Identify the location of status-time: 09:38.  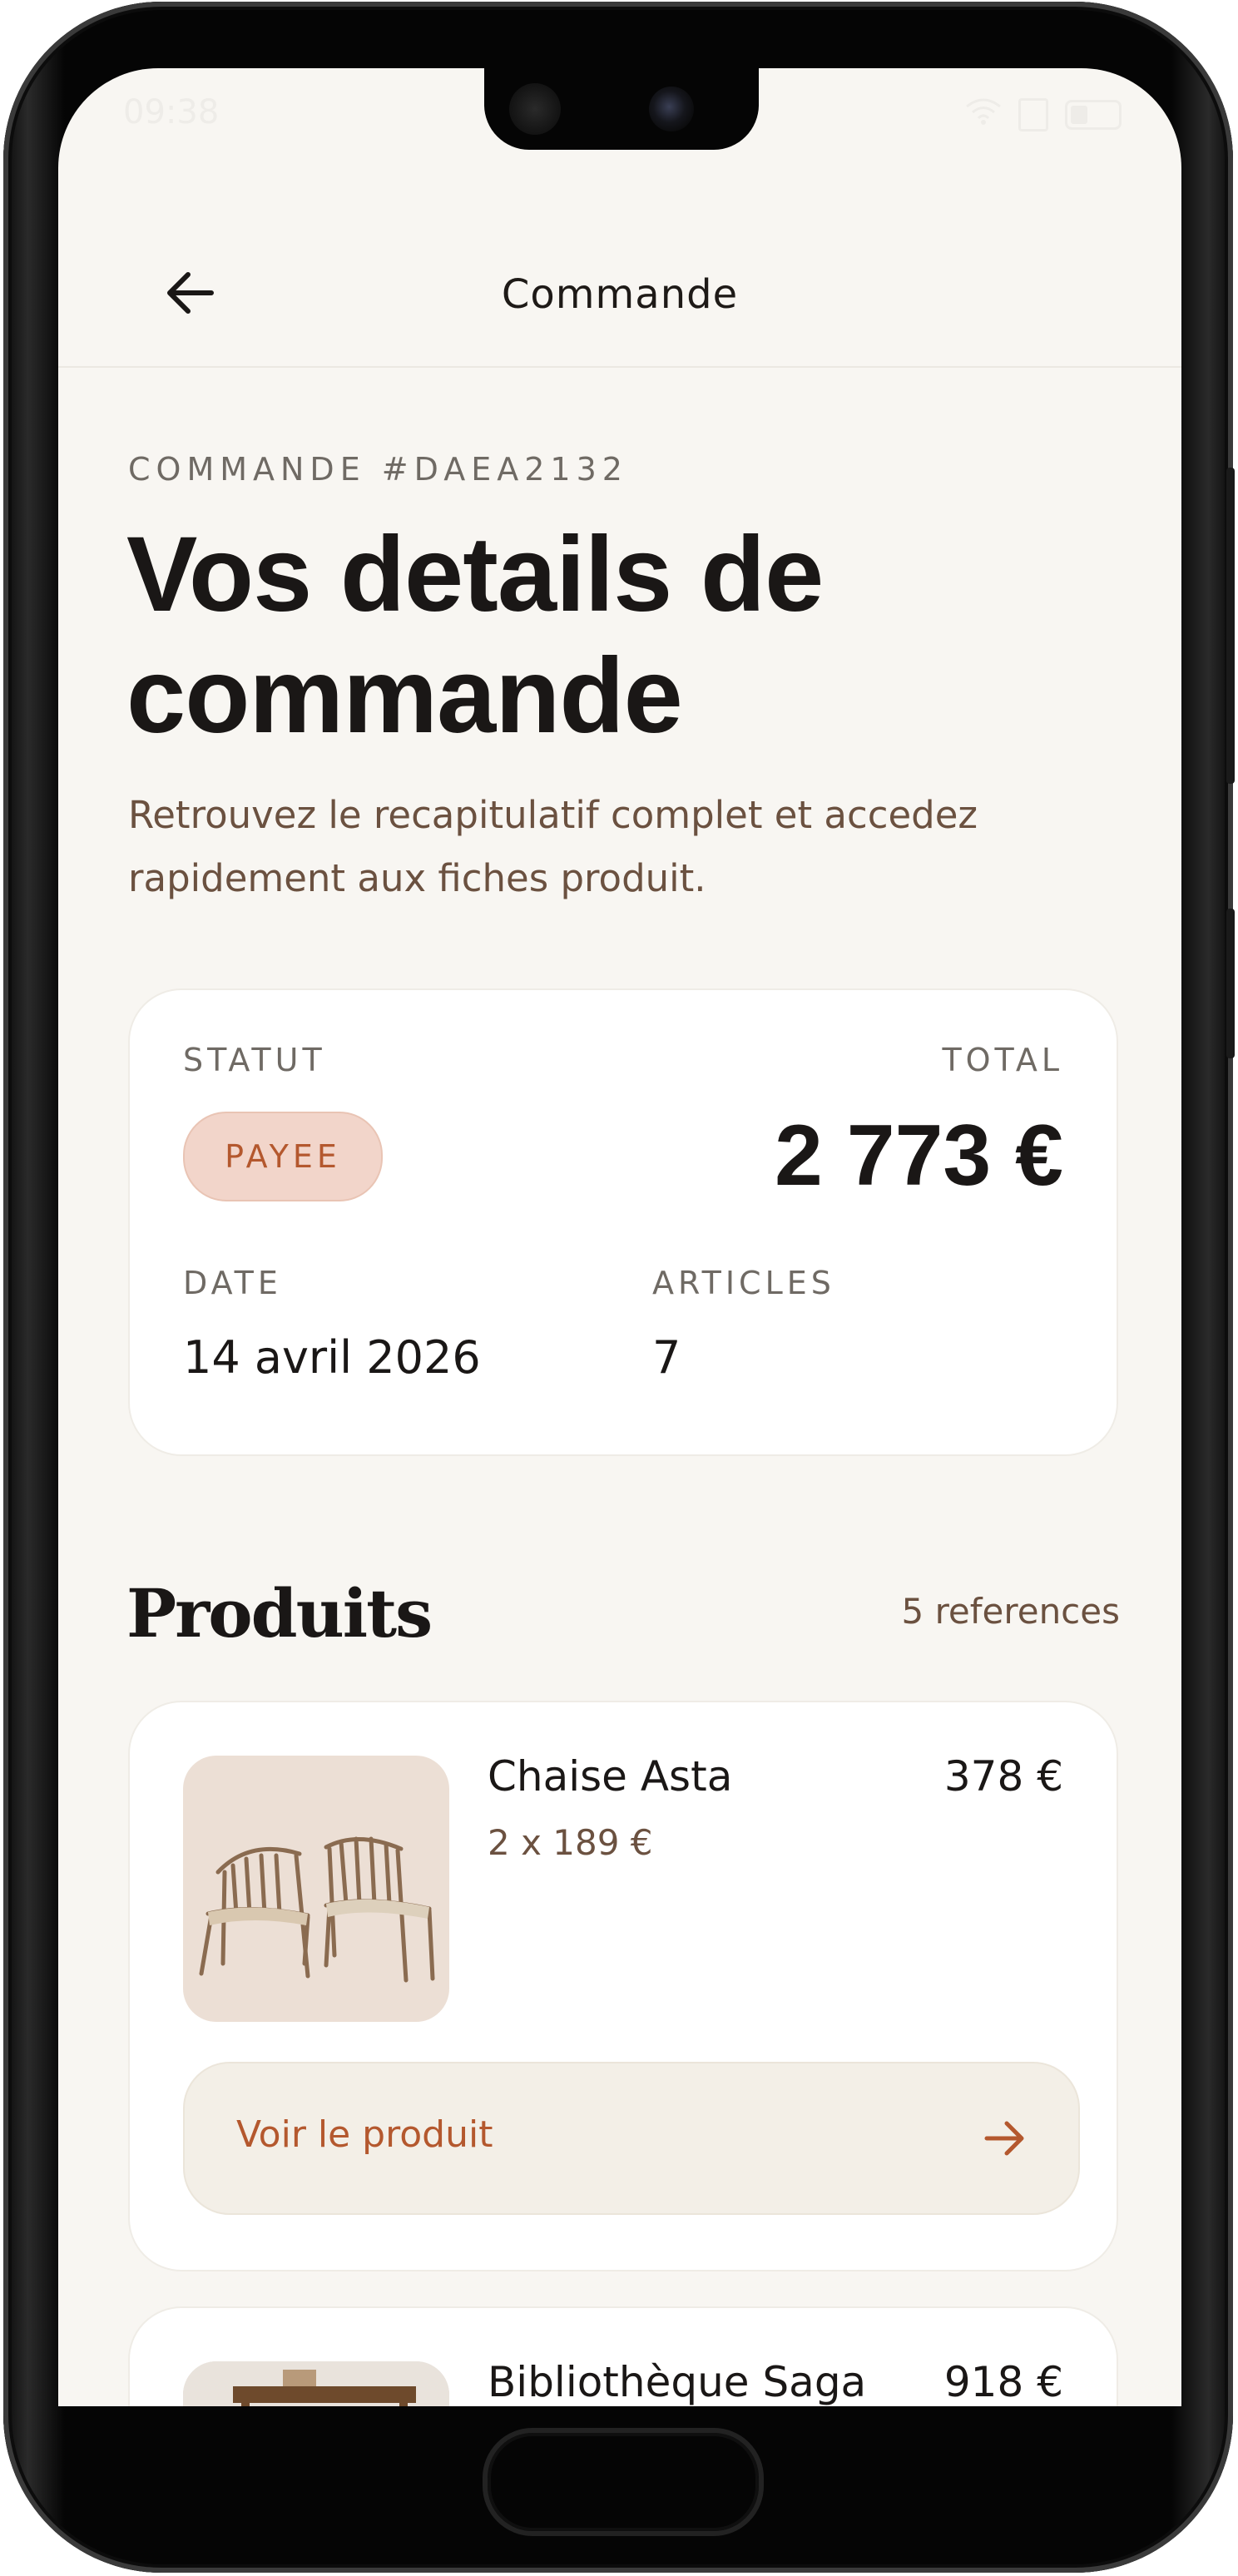
(171, 112).